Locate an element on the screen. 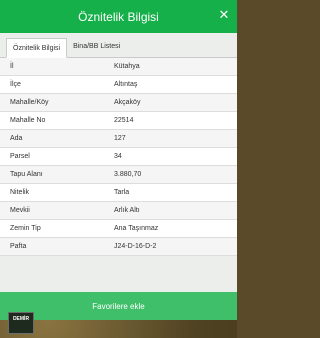 The height and width of the screenshot is (338, 320). tab-bina-bb-listesi: Bina/BB Listesi is located at coordinates (96, 47).